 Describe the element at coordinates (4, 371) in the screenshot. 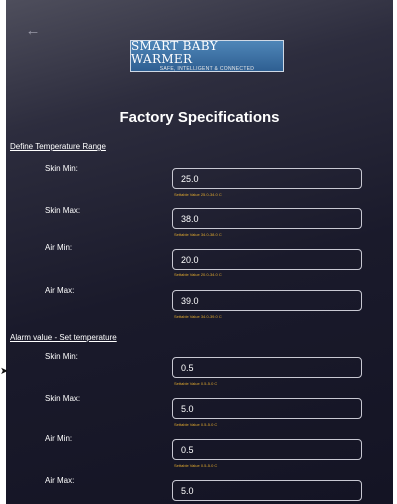

I see `pointer-arrow-icon: ➤` at that location.